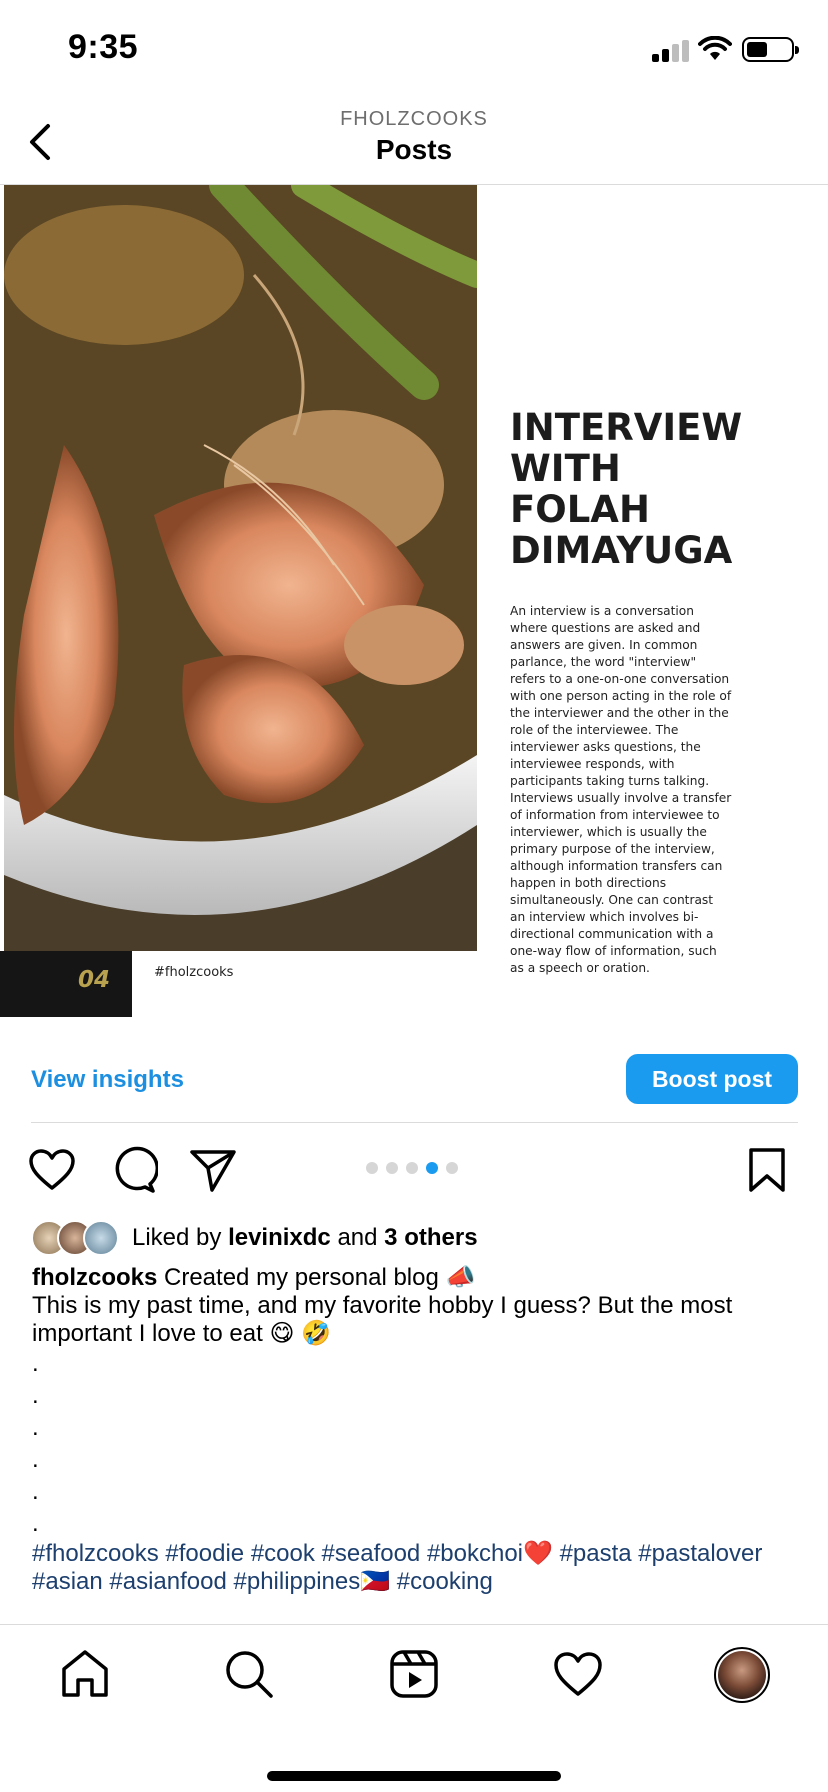  What do you see at coordinates (414, 1069) in the screenshot?
I see `insights-row: View insights Boost post` at bounding box center [414, 1069].